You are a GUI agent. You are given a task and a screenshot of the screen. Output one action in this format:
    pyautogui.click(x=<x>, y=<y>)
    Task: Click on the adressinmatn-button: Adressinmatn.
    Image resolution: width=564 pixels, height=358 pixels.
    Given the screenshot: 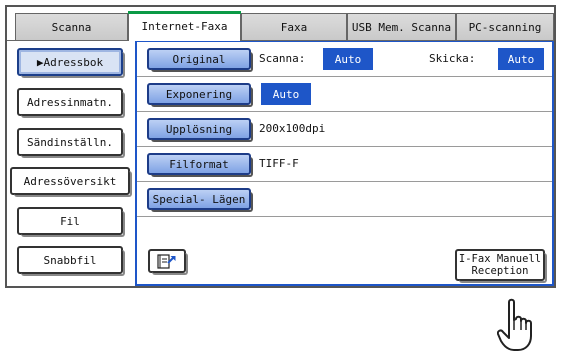 What is the action you would take?
    pyautogui.click(x=71, y=103)
    